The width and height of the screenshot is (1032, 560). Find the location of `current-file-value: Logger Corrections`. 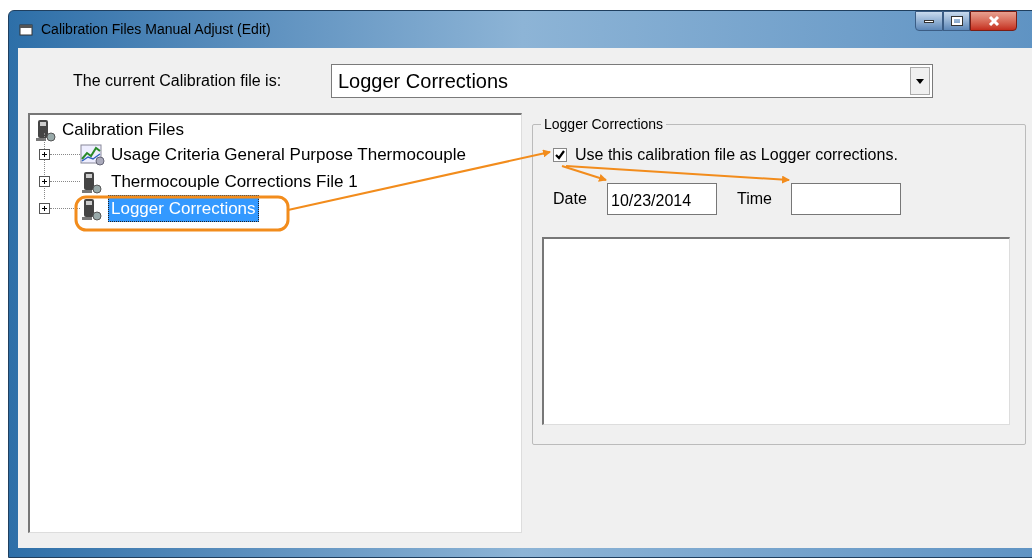

current-file-value: Logger Corrections is located at coordinates (423, 81).